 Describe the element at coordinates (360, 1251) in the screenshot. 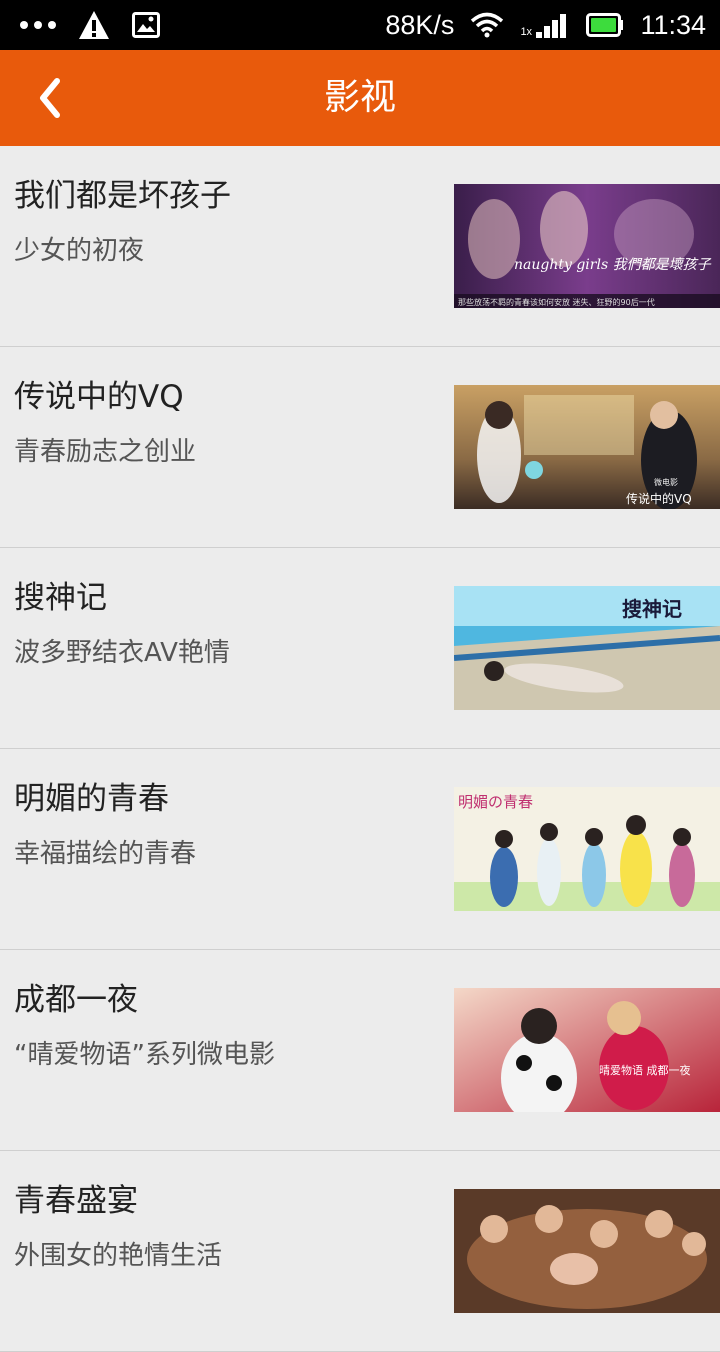

I see `list-item: 青春盛宴 外围女的艳情生活` at that location.